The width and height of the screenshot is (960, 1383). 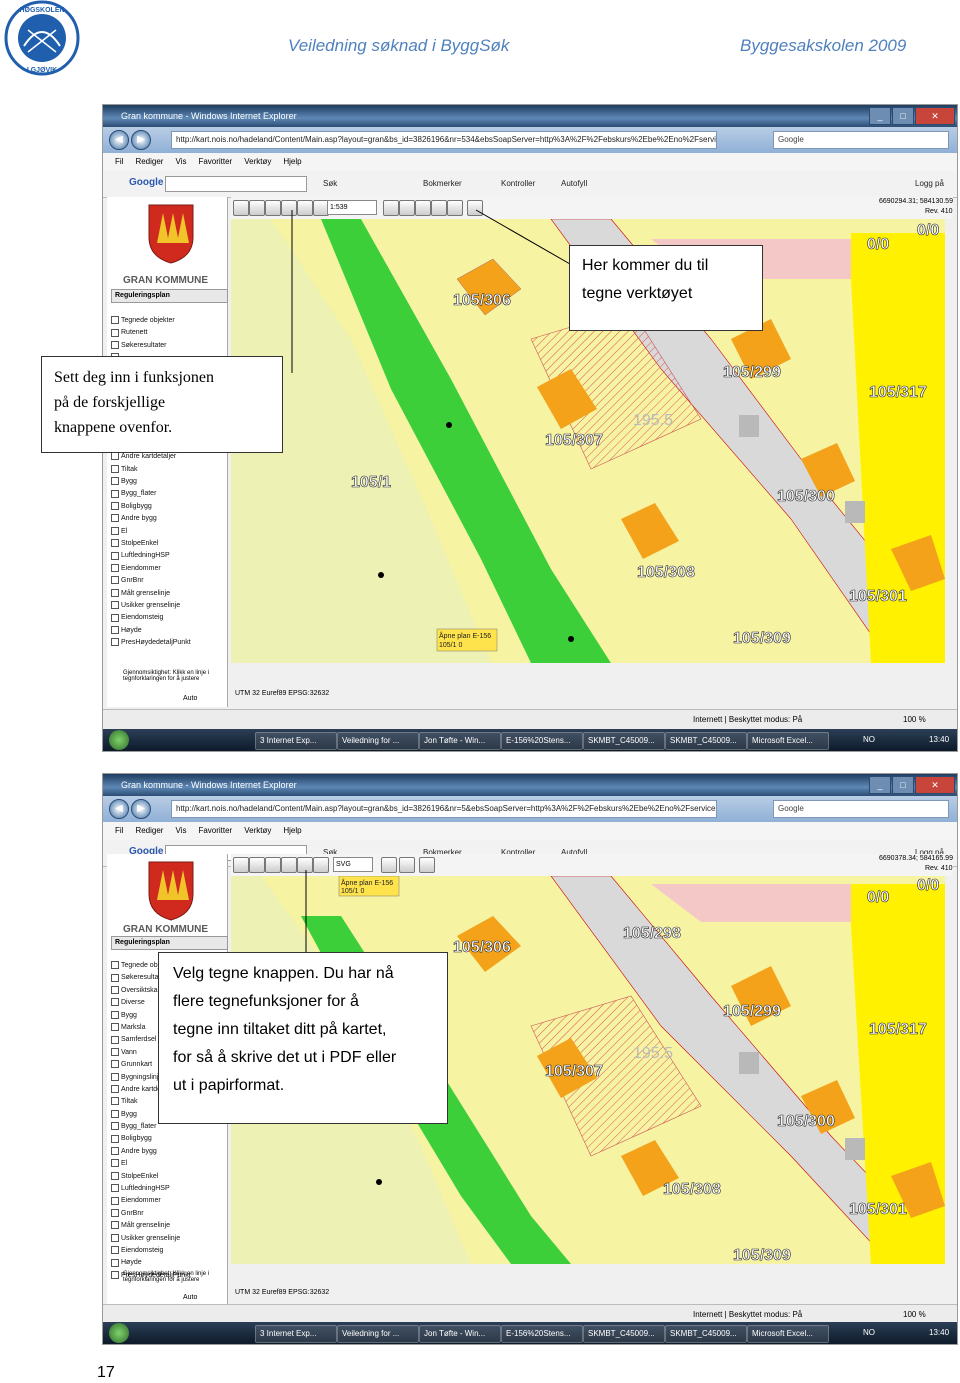 What do you see at coordinates (169, 1177) in the screenshot?
I see `layer-item: StolpeEnkel` at bounding box center [169, 1177].